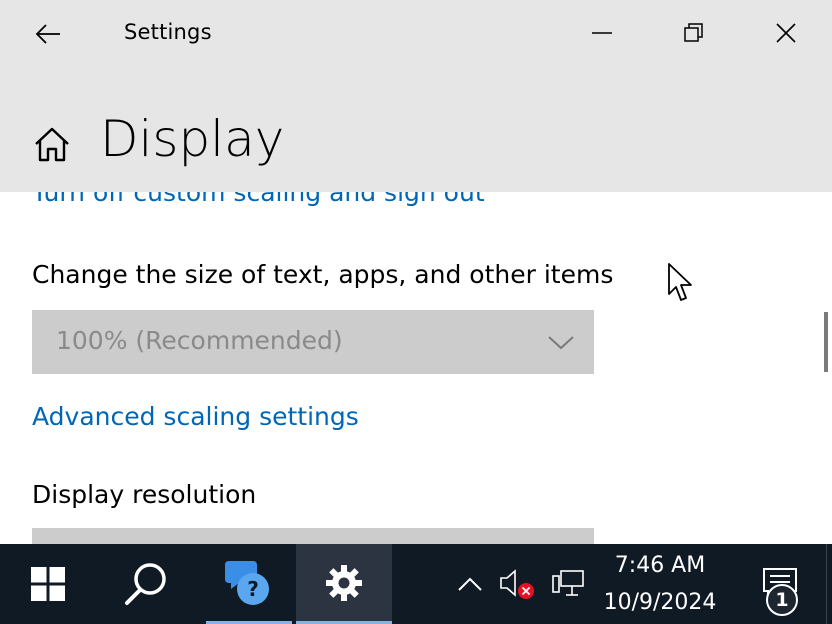  I want to click on network-icon, so click(568, 583).